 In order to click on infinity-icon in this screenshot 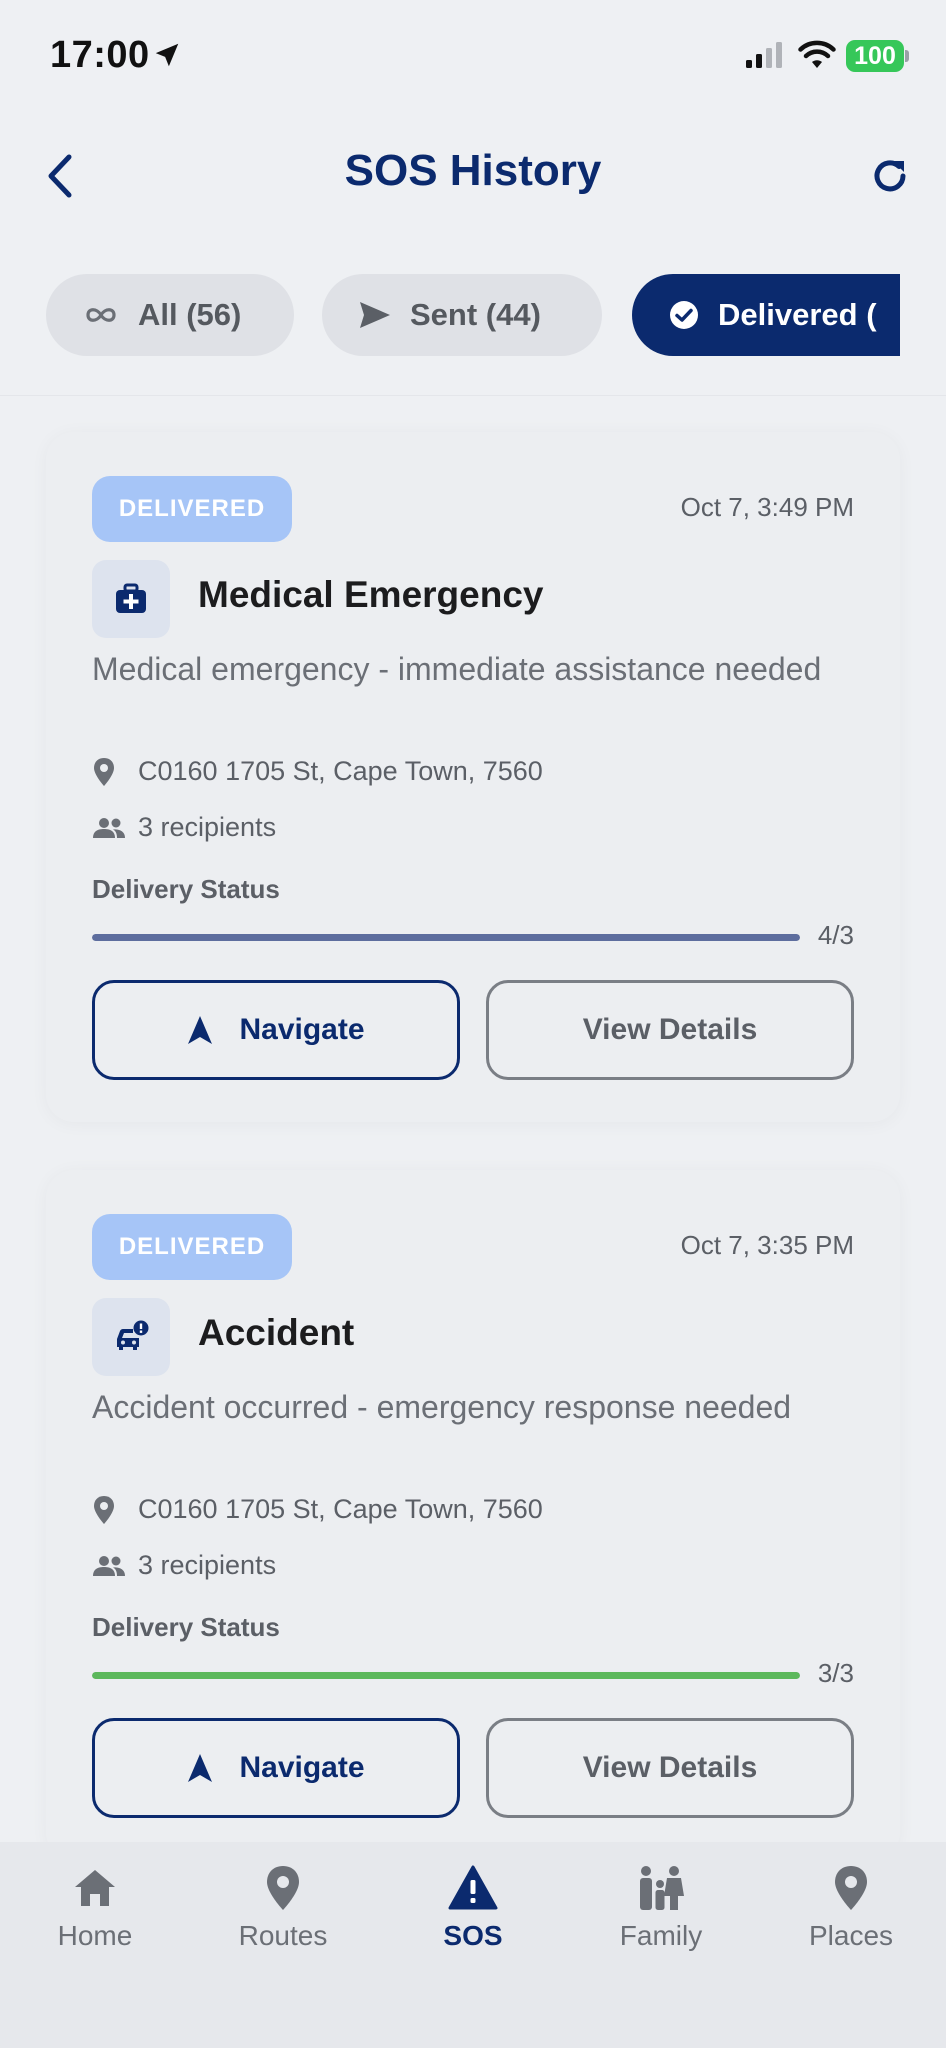, I will do `click(101, 315)`.